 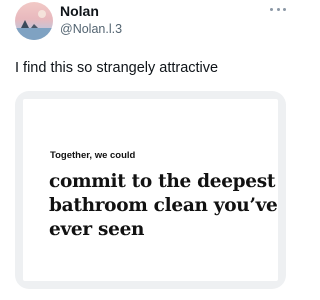 I want to click on avatar, so click(x=34, y=21).